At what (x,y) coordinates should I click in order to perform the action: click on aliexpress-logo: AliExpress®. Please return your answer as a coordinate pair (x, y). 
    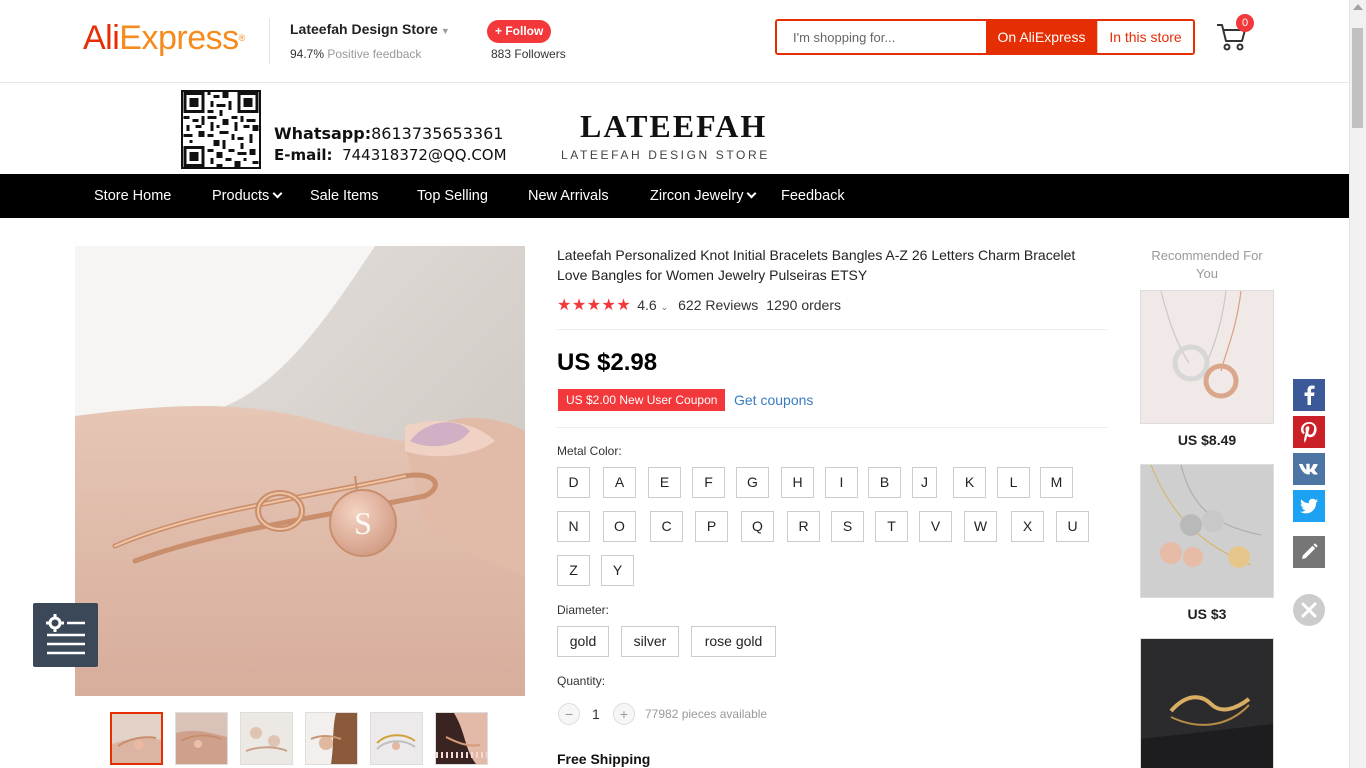
    Looking at the image, I should click on (164, 38).